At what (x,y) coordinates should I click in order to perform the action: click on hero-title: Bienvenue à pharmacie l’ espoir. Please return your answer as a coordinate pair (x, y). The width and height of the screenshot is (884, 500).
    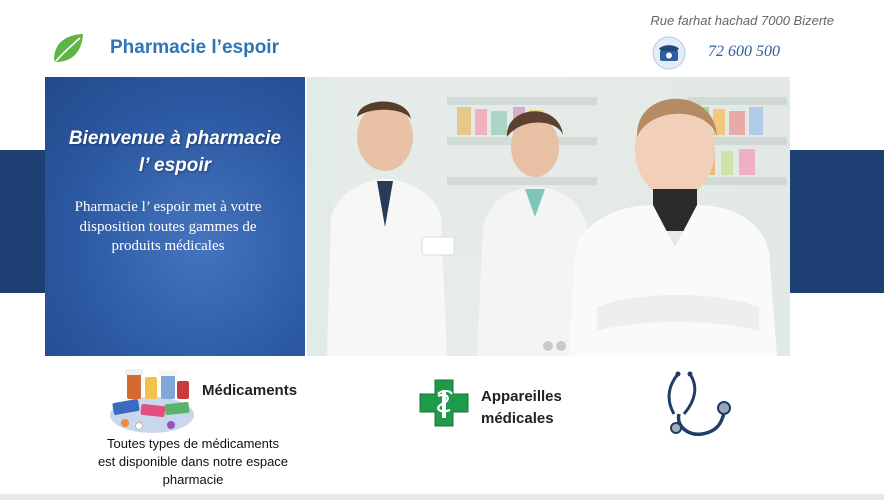
    Looking at the image, I should click on (175, 152).